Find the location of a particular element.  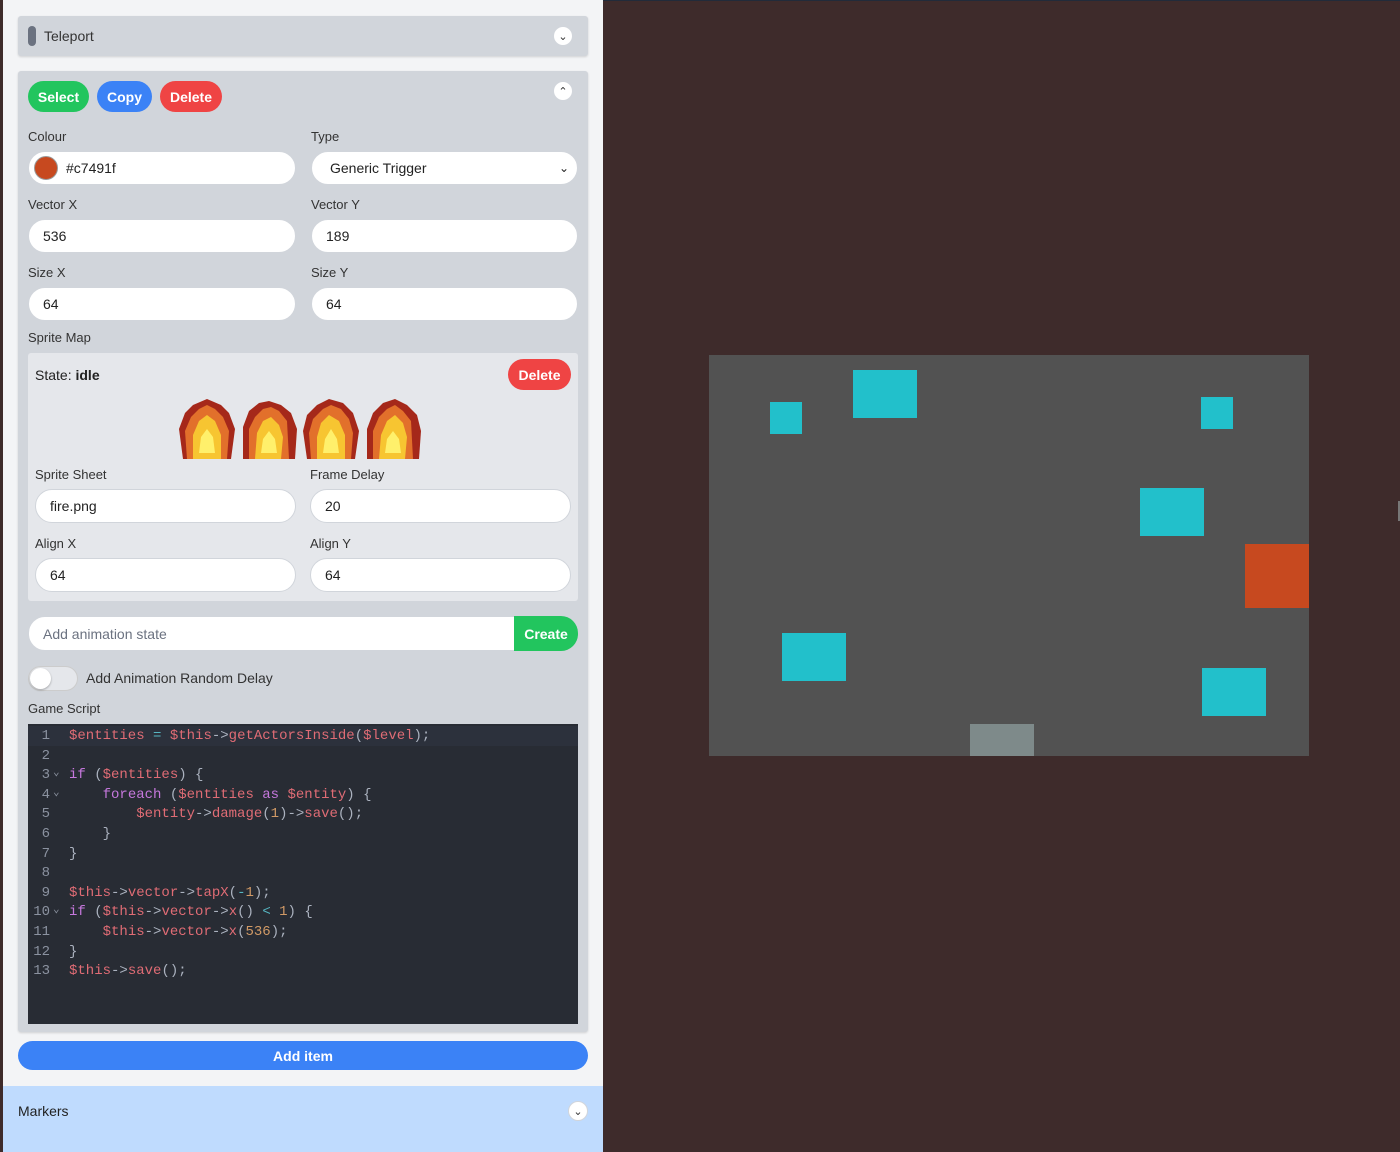

copy-button: Copy is located at coordinates (124, 96).